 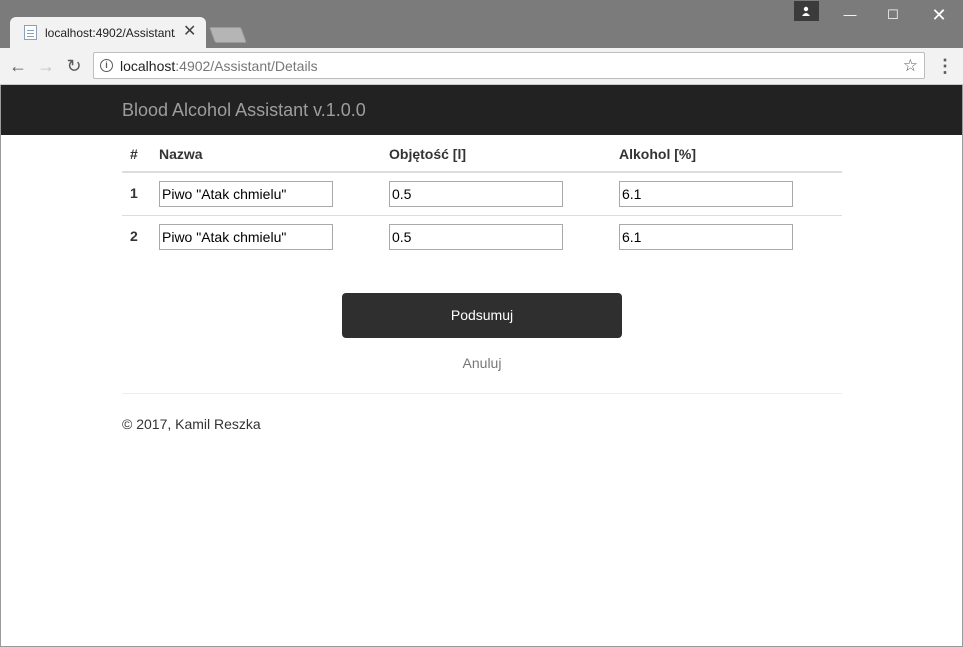 What do you see at coordinates (189, 32) in the screenshot?
I see `tab-close-icon: ✕` at bounding box center [189, 32].